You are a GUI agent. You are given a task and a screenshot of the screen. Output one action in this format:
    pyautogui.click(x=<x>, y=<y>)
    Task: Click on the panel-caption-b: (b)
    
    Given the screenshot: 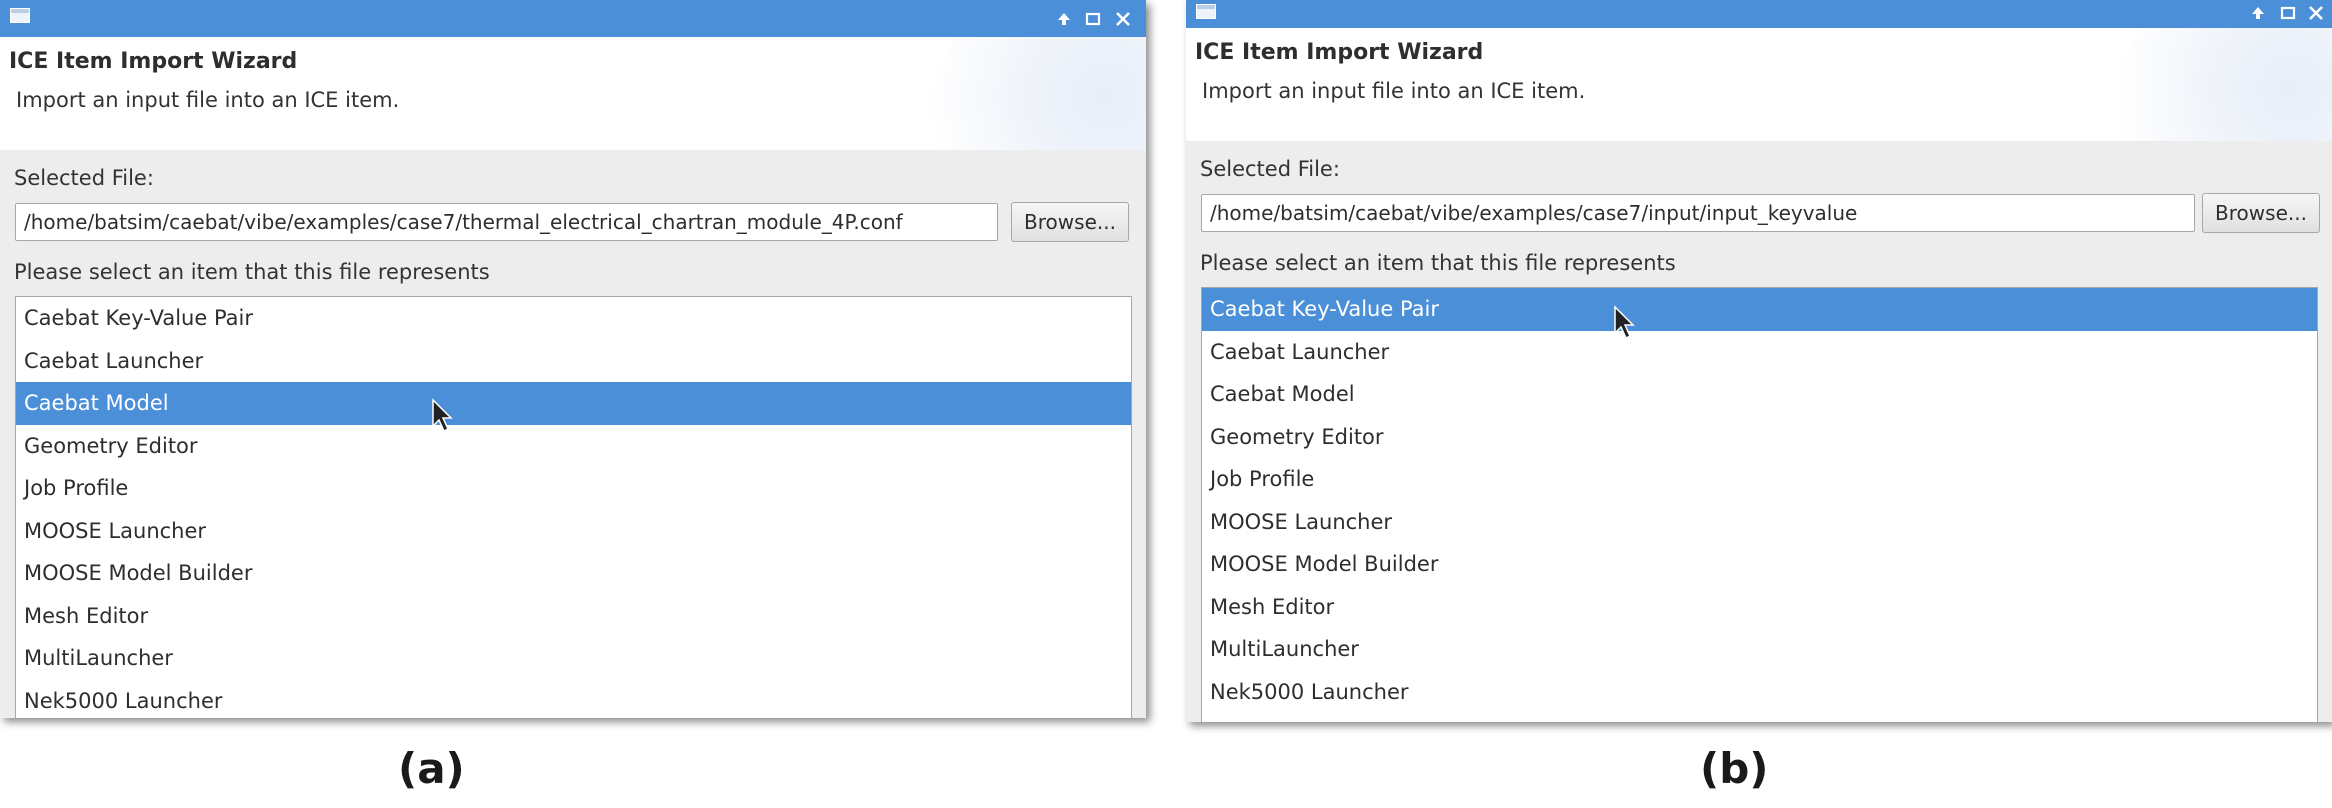 What is the action you would take?
    pyautogui.click(x=1734, y=768)
    